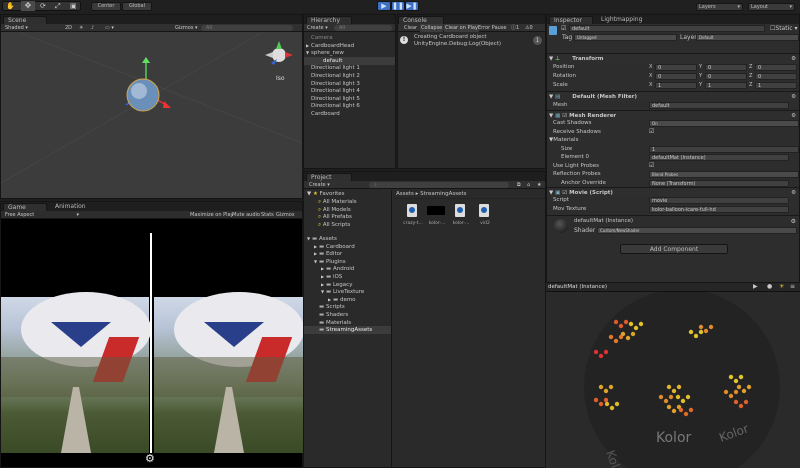 Image resolution: width=800 pixels, height=468 pixels. What do you see at coordinates (363, 28) in the screenshot?
I see `hierarchy-search: All` at bounding box center [363, 28].